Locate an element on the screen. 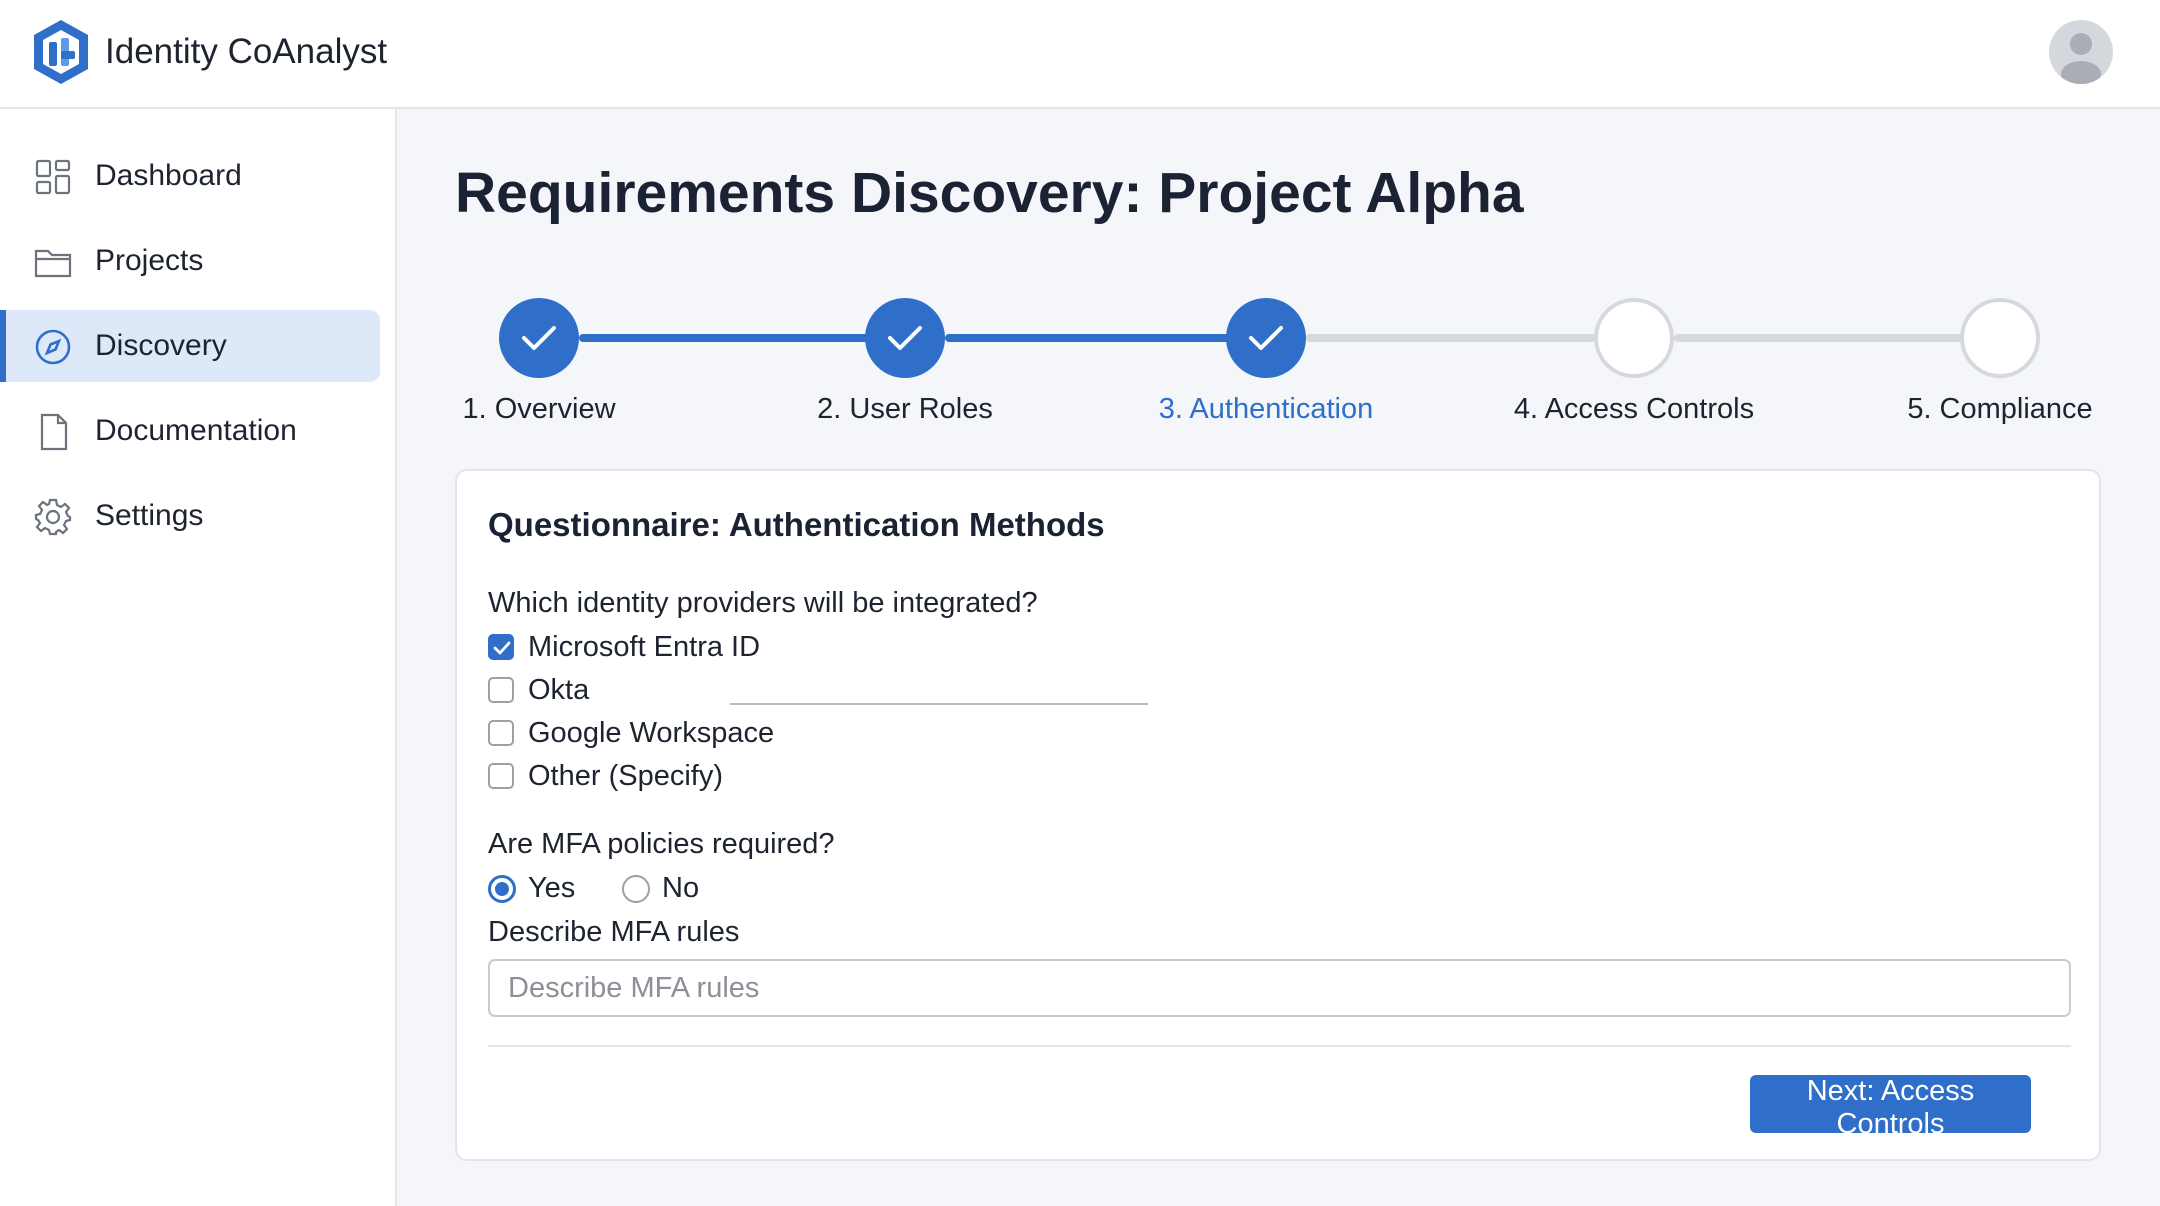 This screenshot has width=2160, height=1206. sidebar-item-label: Settings is located at coordinates (149, 515).